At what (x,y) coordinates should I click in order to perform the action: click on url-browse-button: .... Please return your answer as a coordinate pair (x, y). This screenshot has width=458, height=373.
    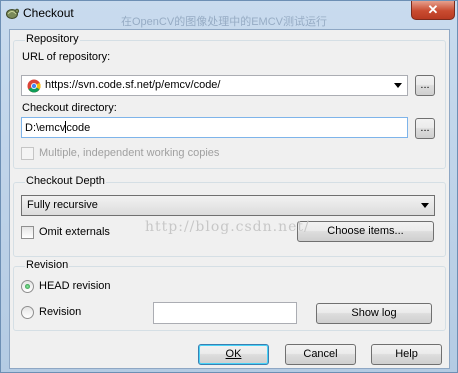
    Looking at the image, I should click on (425, 85).